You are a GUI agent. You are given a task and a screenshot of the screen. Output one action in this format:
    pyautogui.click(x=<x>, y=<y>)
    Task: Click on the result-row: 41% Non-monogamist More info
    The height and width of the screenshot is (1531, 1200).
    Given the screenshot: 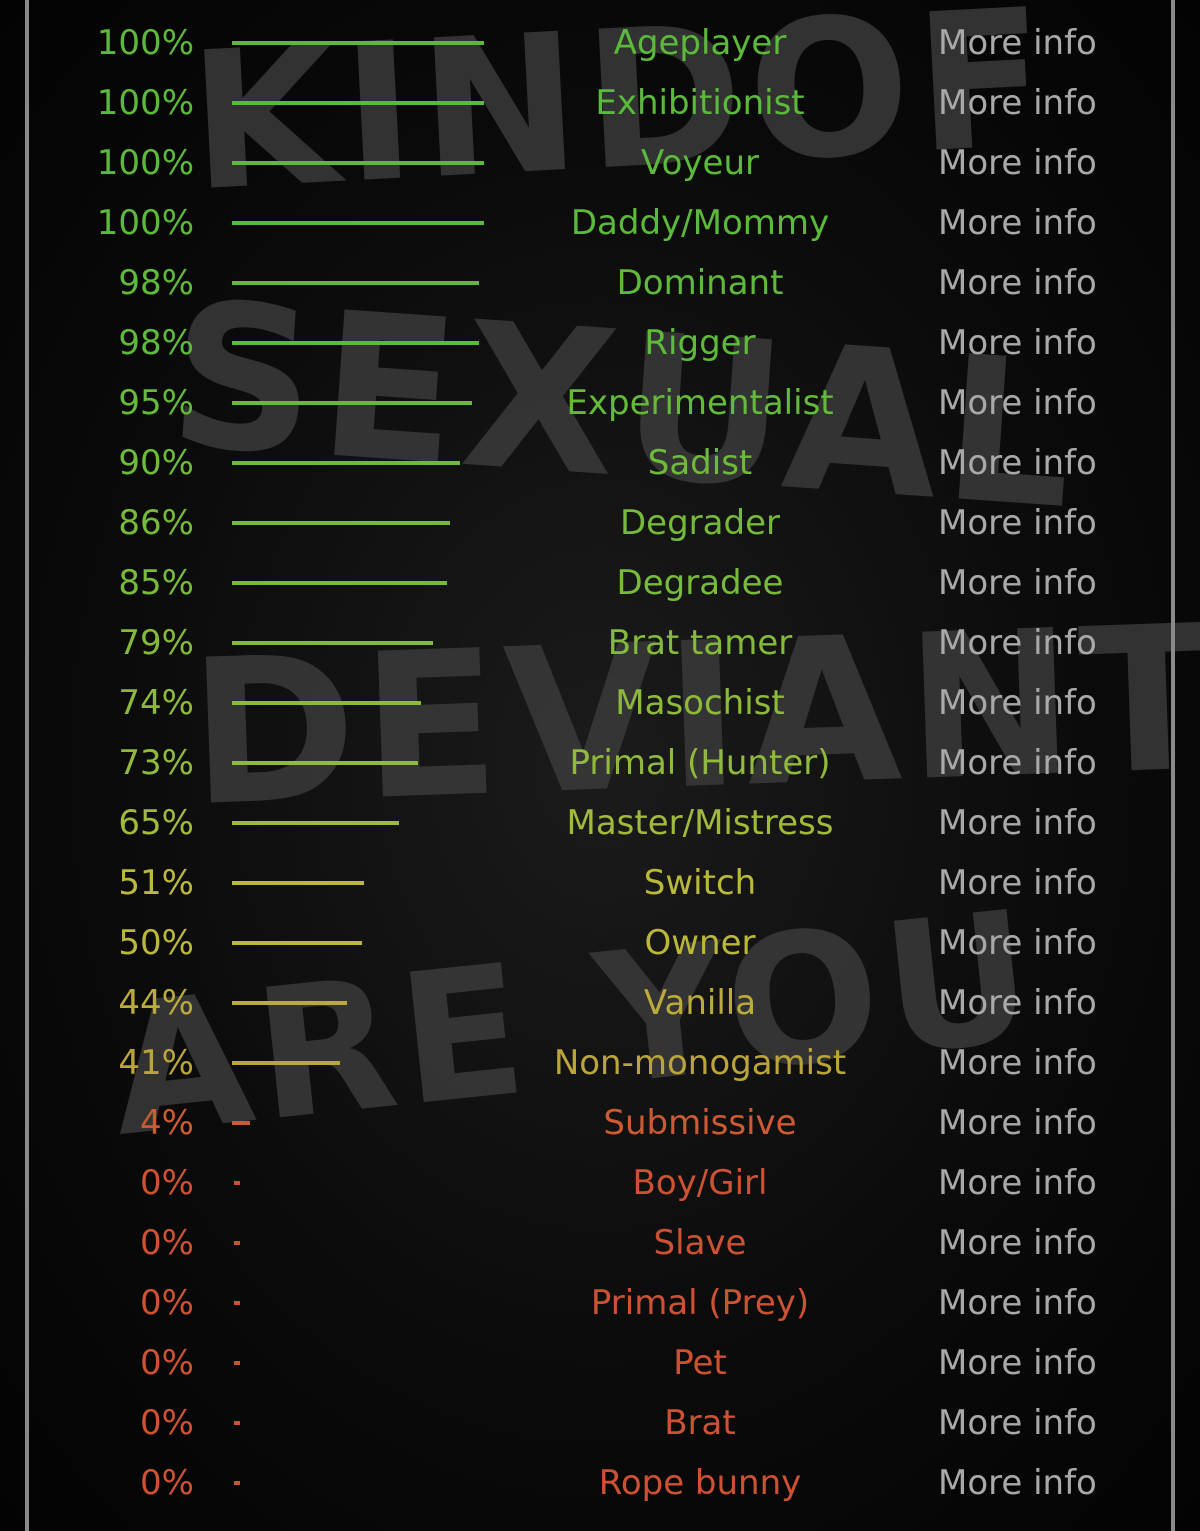 What is the action you would take?
    pyautogui.click(x=600, y=1063)
    